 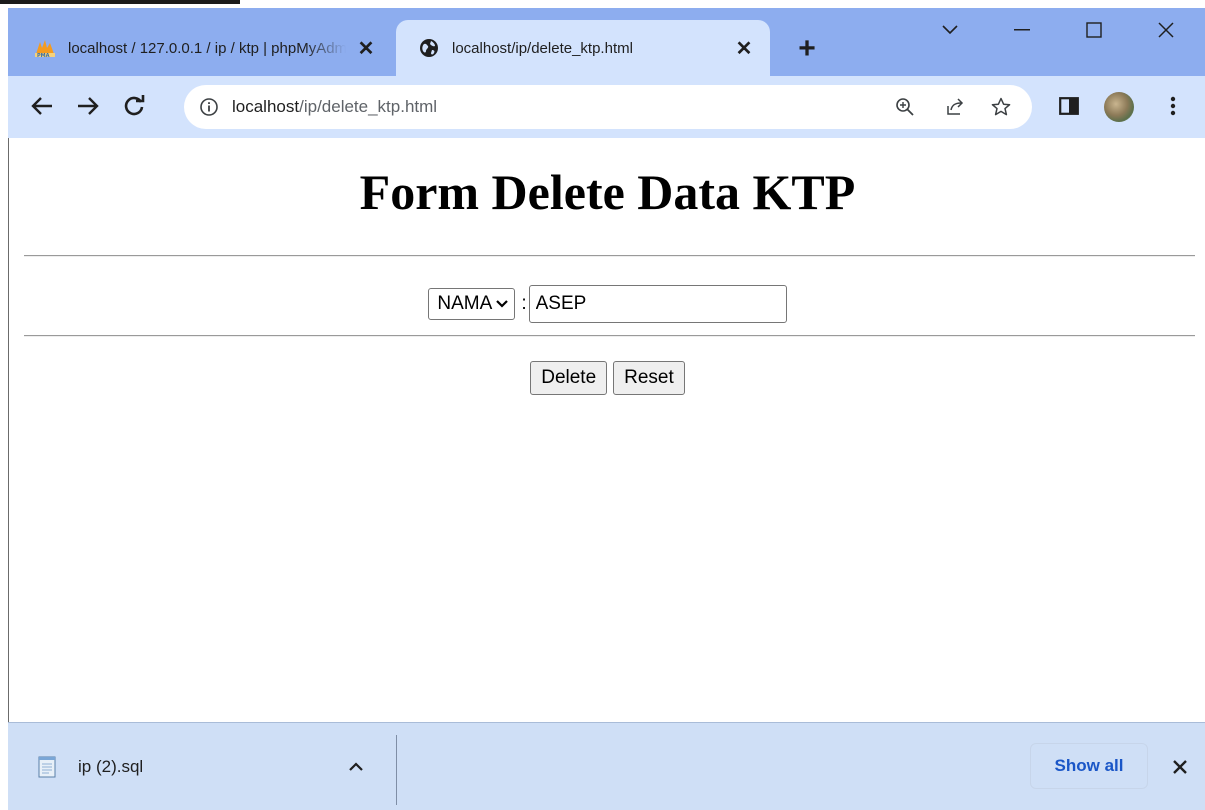 I want to click on browser-toolbar: localhost/ip/delete_ktp.html, so click(x=606, y=107).